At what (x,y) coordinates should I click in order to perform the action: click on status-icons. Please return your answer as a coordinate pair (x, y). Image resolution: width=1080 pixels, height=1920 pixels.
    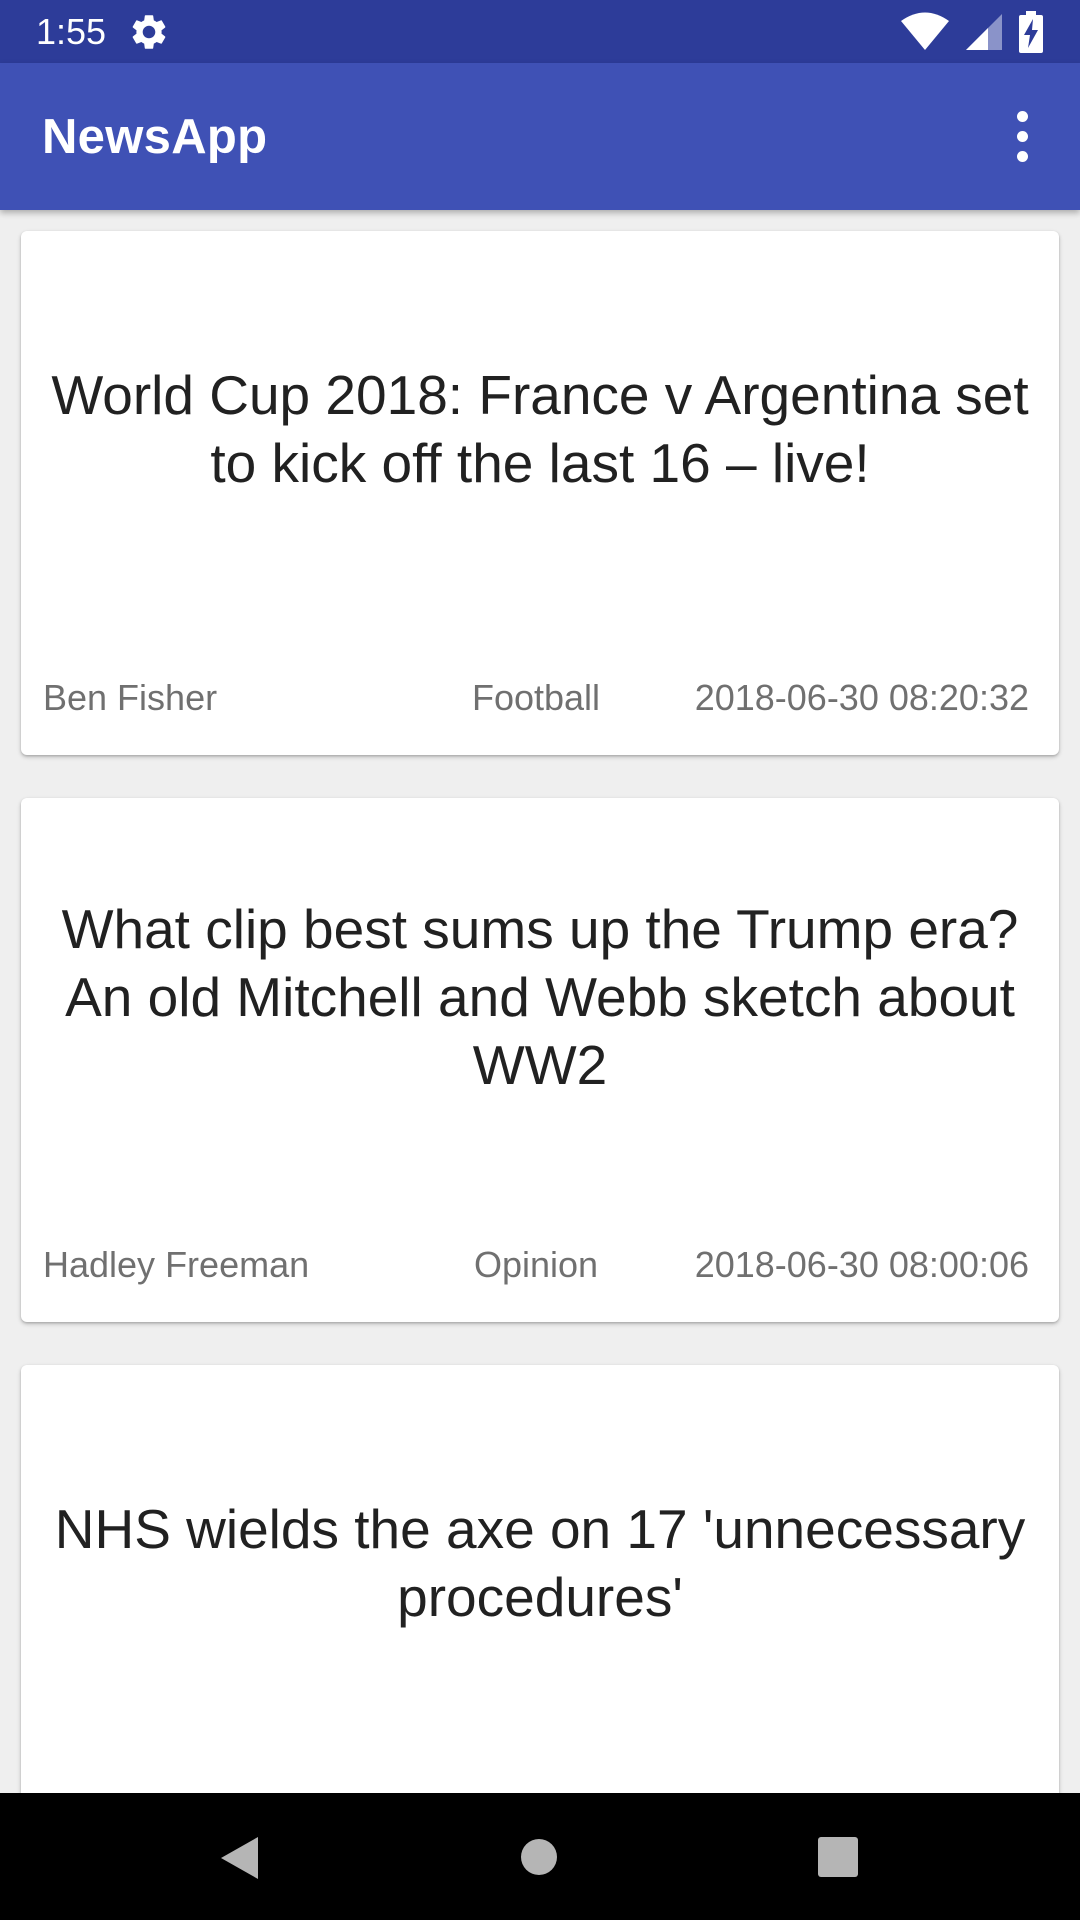
    Looking at the image, I should click on (972, 31).